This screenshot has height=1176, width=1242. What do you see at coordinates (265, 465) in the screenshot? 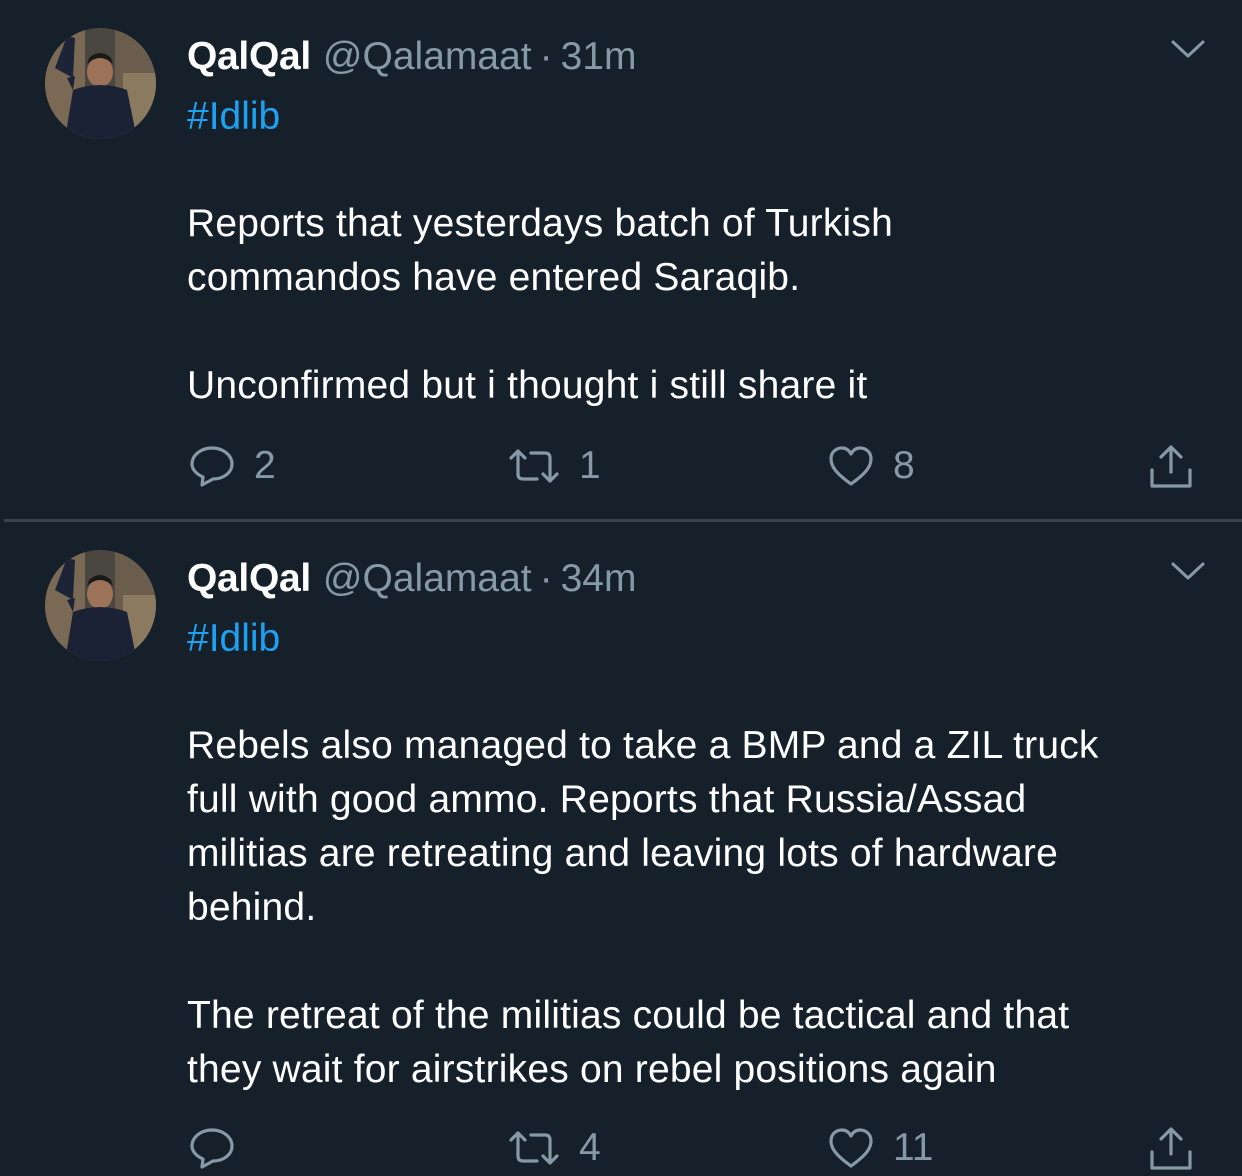
I see `reply-count: 2` at bounding box center [265, 465].